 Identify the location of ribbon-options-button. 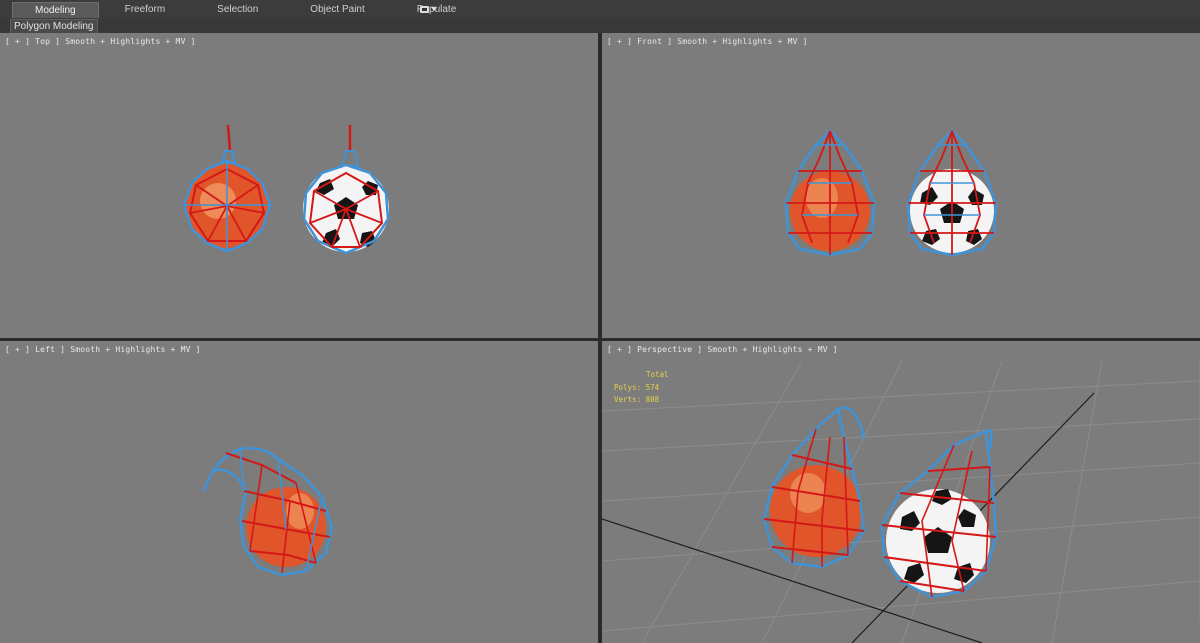
(428, 9).